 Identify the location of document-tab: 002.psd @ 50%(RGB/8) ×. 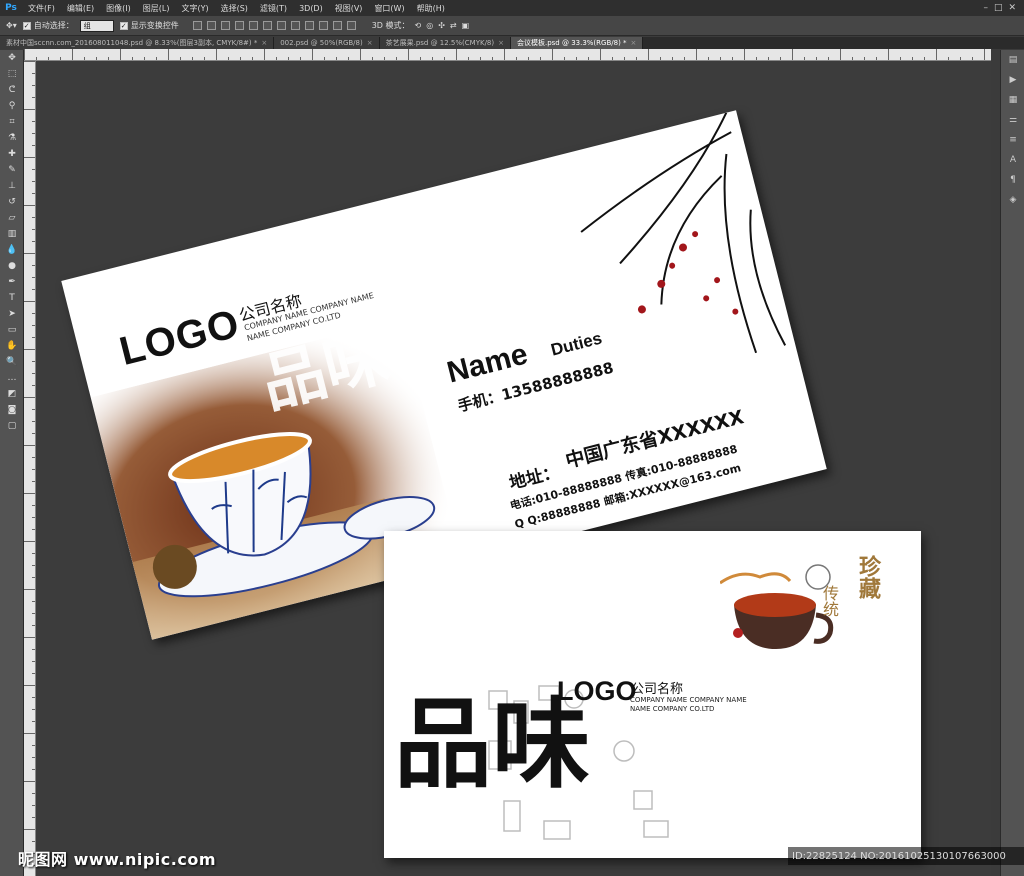
(327, 43).